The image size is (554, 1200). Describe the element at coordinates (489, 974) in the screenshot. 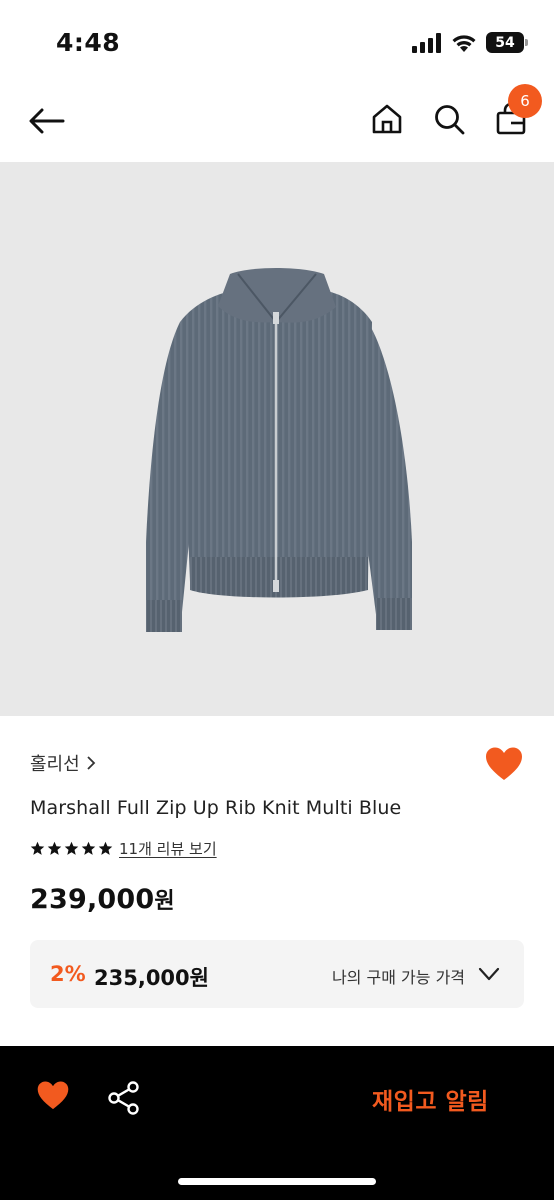

I see `chevron-down-icon` at that location.